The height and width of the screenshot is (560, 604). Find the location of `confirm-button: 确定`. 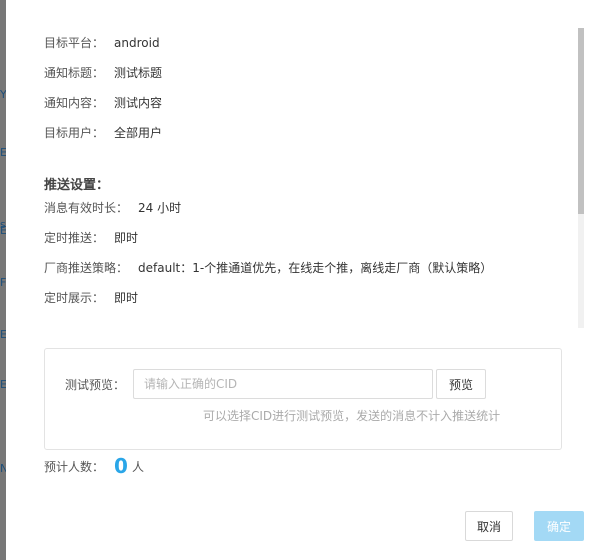

confirm-button: 确定 is located at coordinates (559, 526).